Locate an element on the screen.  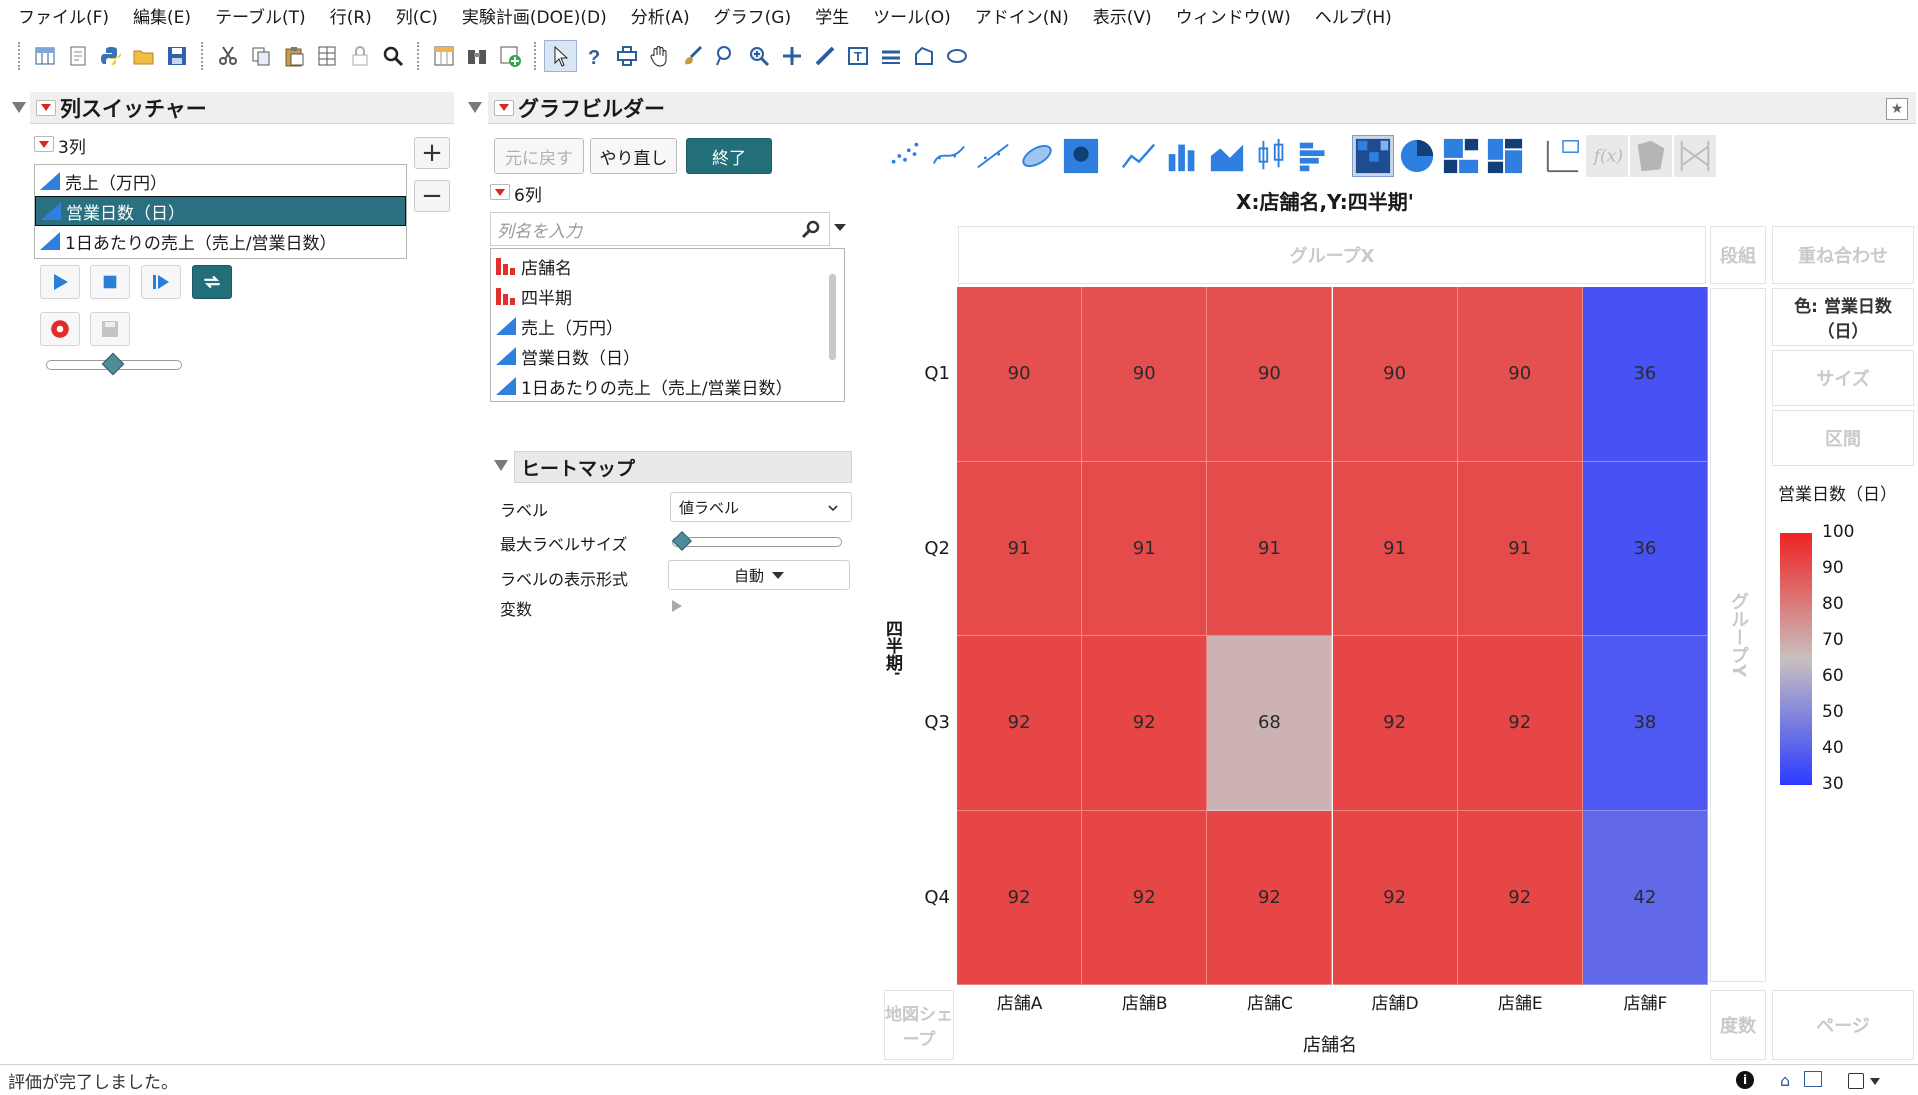
histogram-graph-icon is located at coordinates (1315, 156).